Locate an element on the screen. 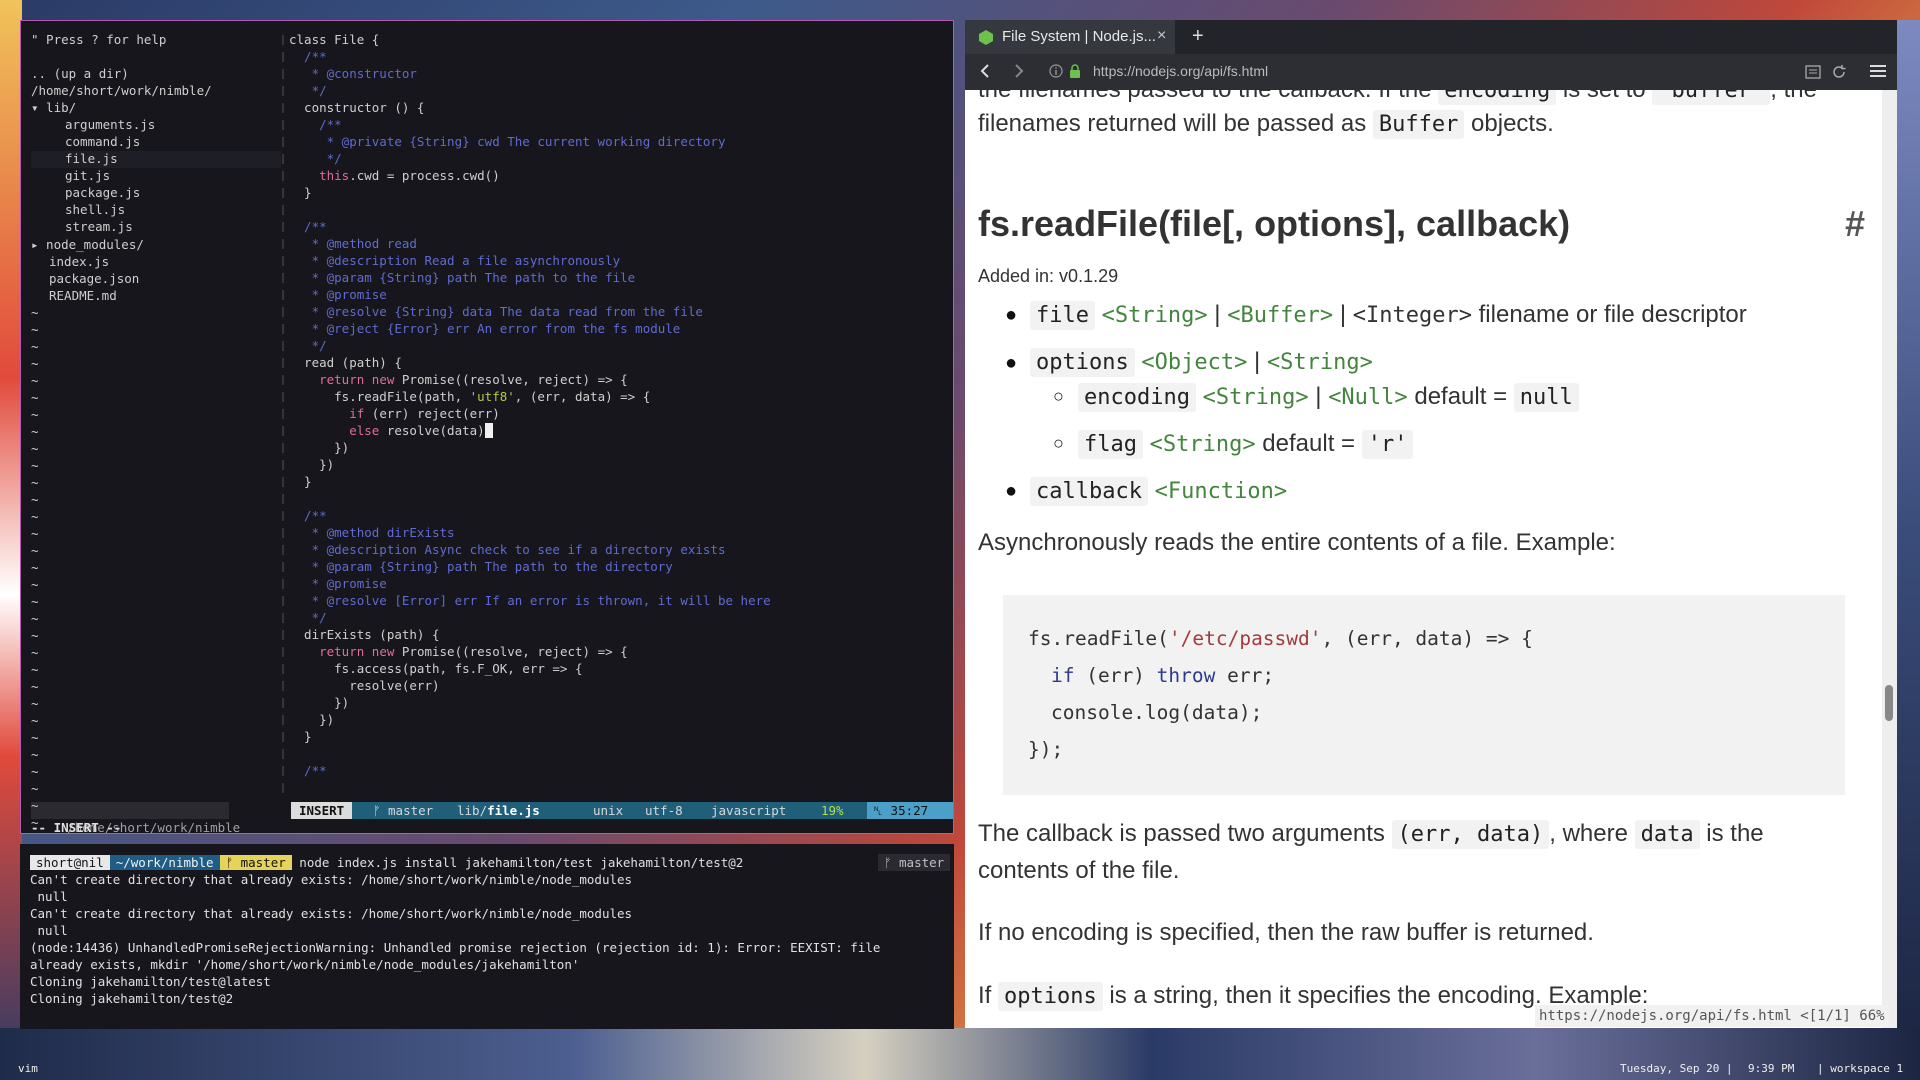 The width and height of the screenshot is (1920, 1080). tree-file: stream.js is located at coordinates (99, 226).